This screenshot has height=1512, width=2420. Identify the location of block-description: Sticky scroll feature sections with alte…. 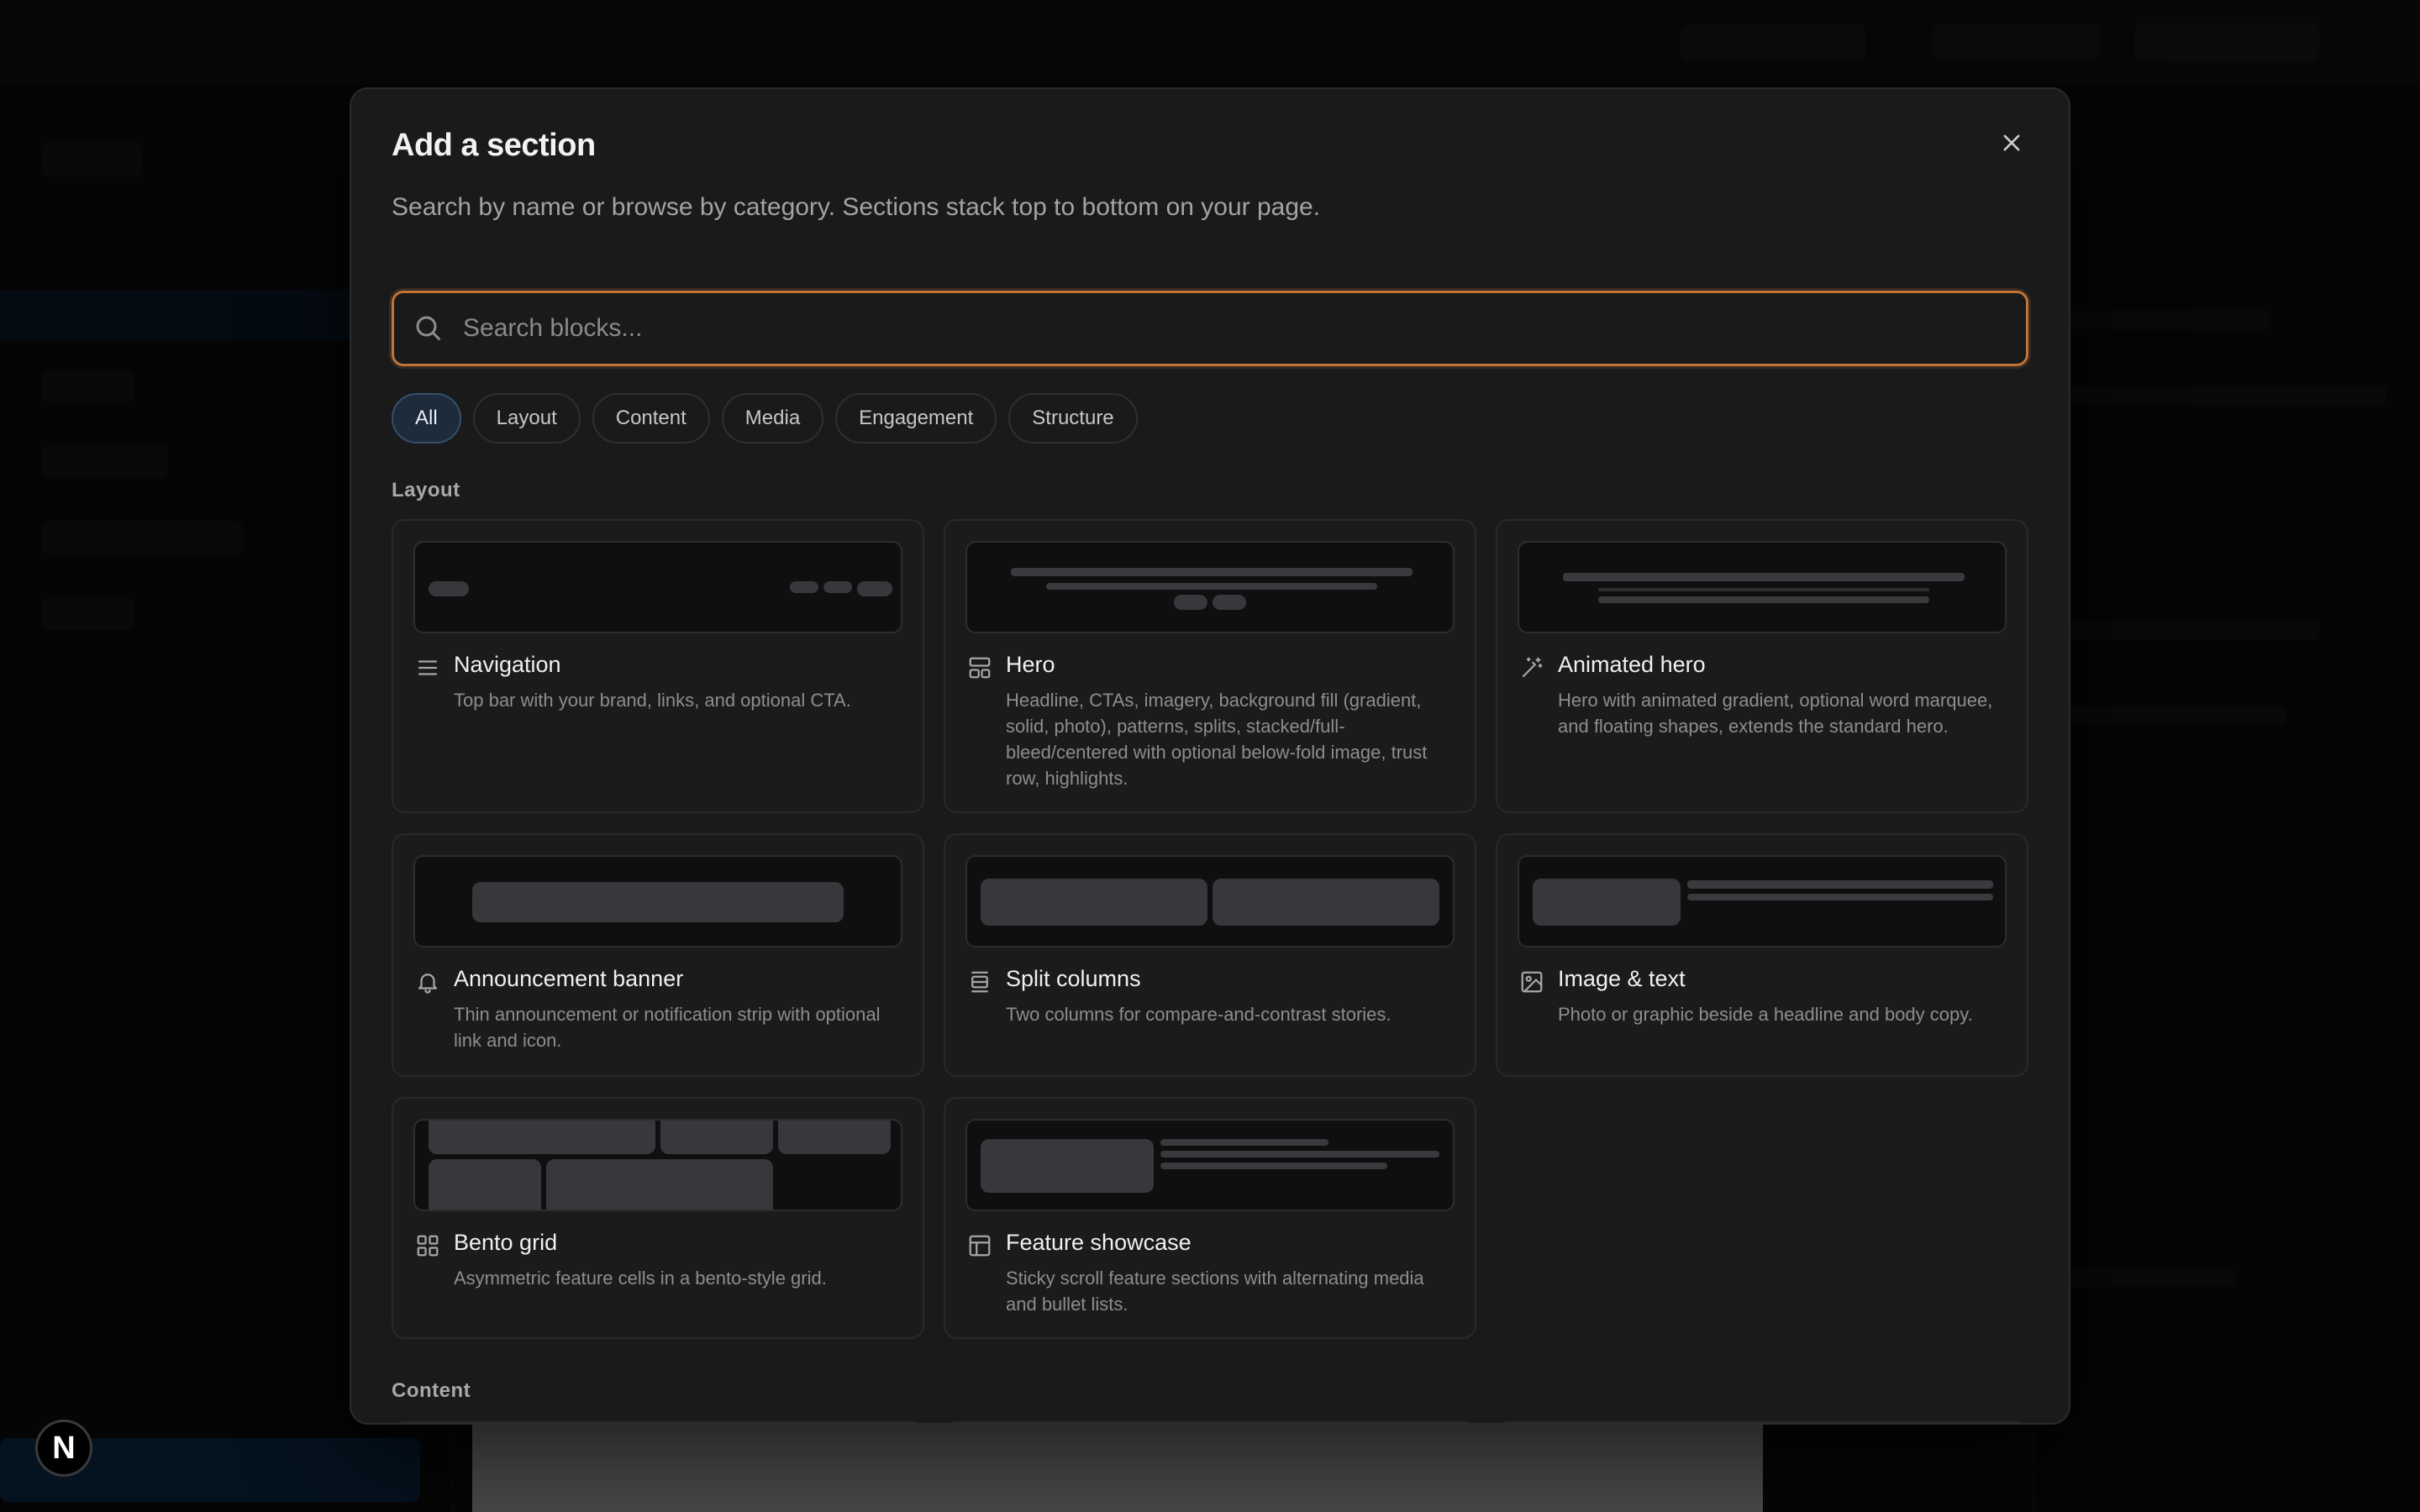
(1215, 1291).